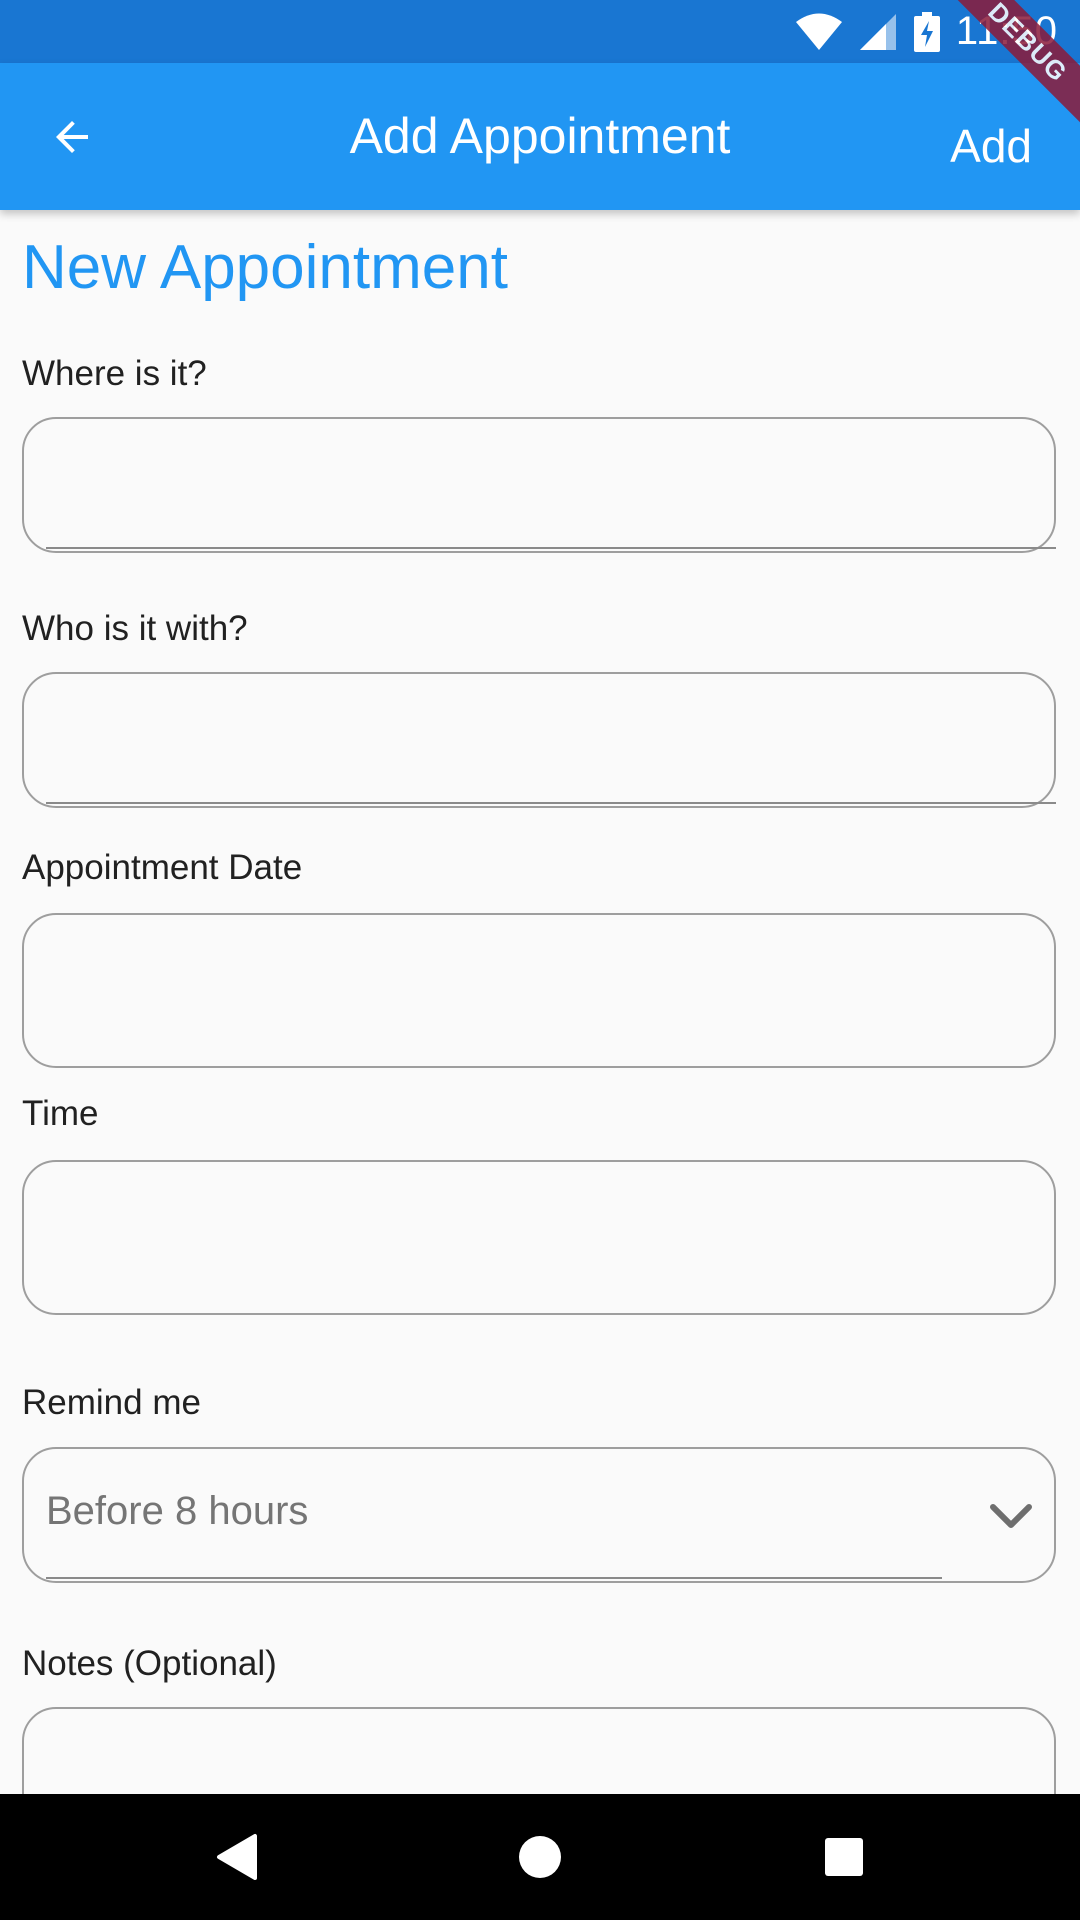  I want to click on remind-dropdown: Before 8 hours, so click(539, 1515).